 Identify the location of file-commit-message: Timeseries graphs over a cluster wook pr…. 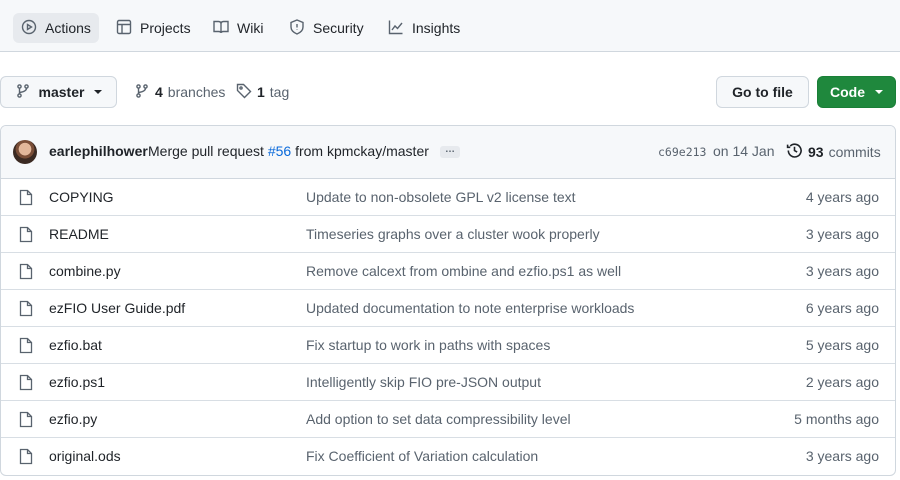
(453, 234).